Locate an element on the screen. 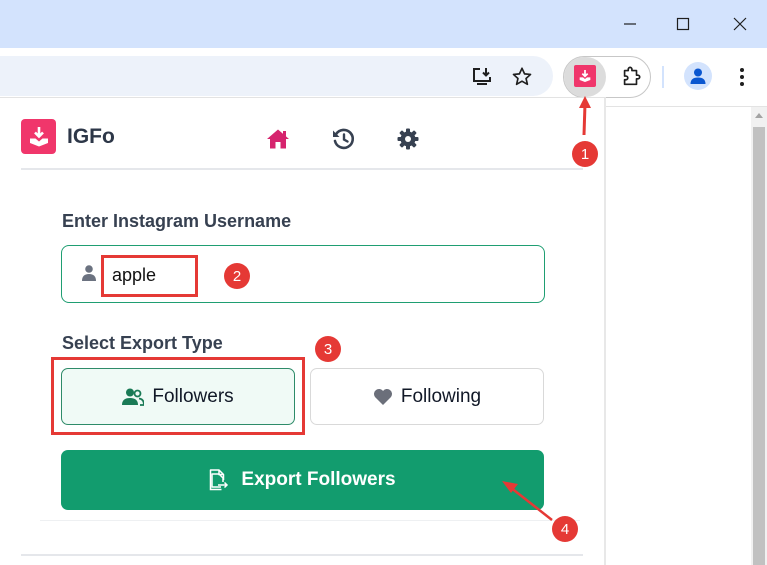  gear-icon is located at coordinates (408, 139).